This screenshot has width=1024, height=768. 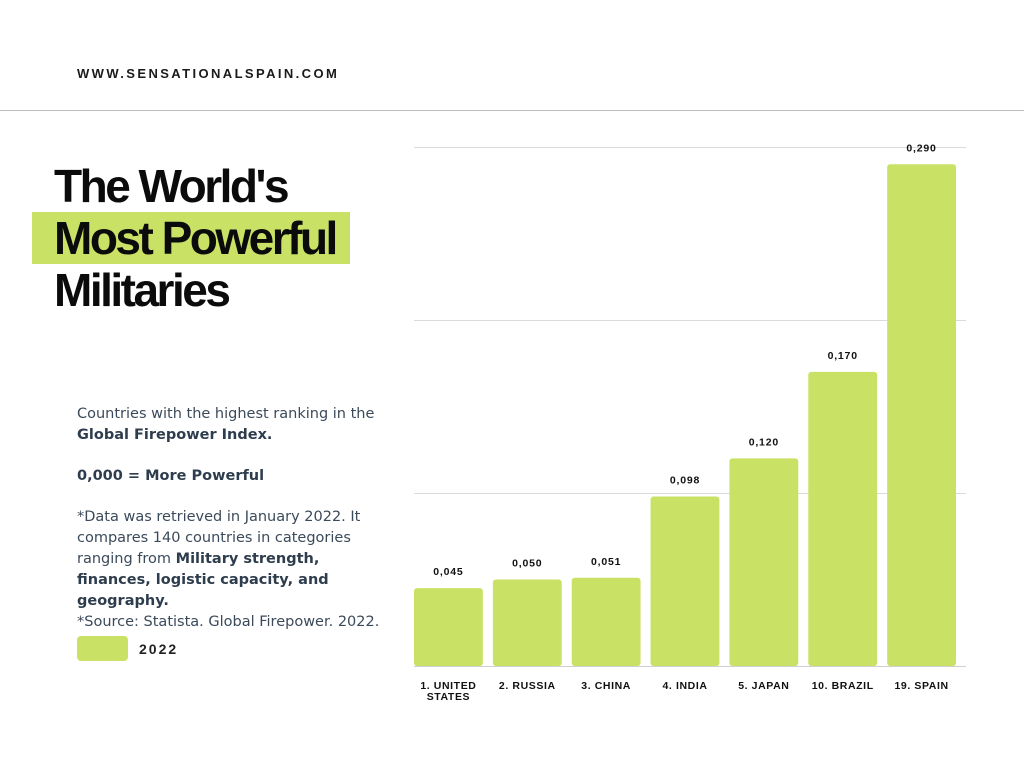 What do you see at coordinates (843, 686) in the screenshot?
I see `category-label-5: 10. BRAZIL` at bounding box center [843, 686].